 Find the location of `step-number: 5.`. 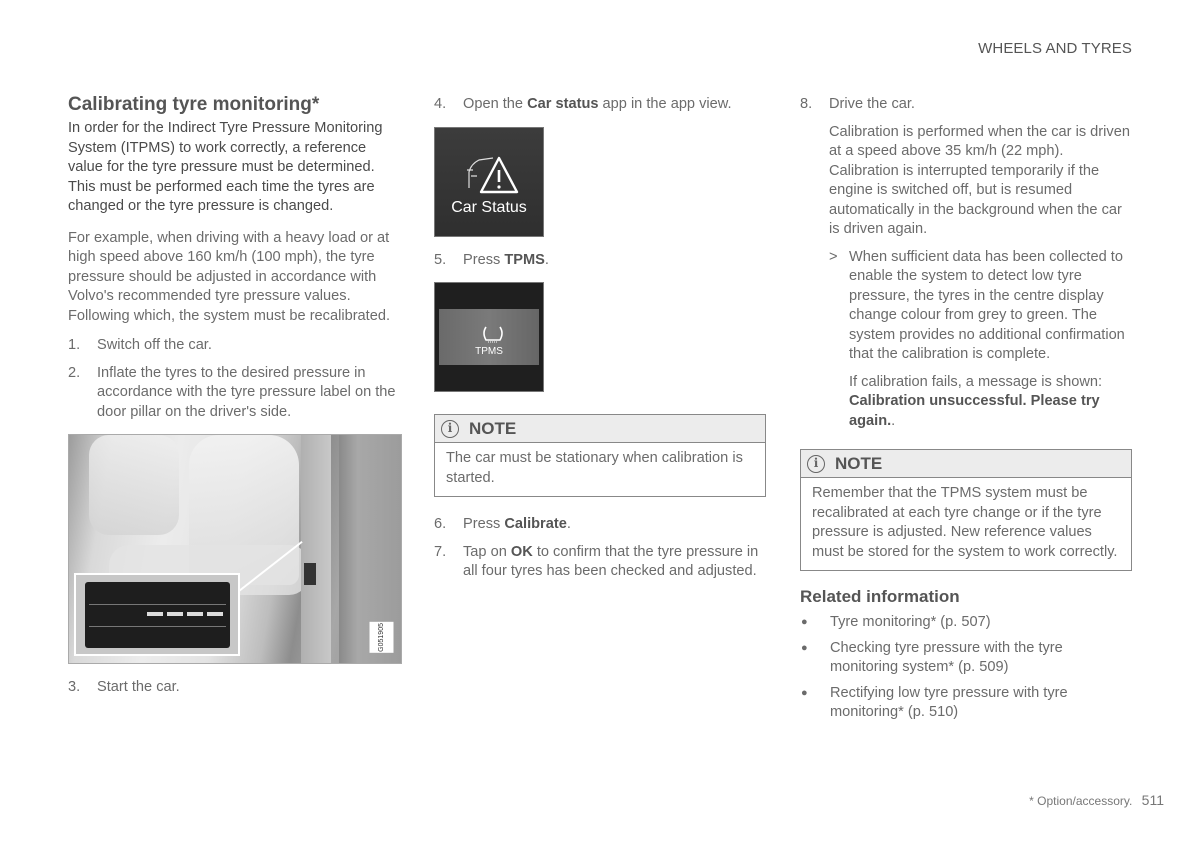

step-number: 5. is located at coordinates (440, 259).